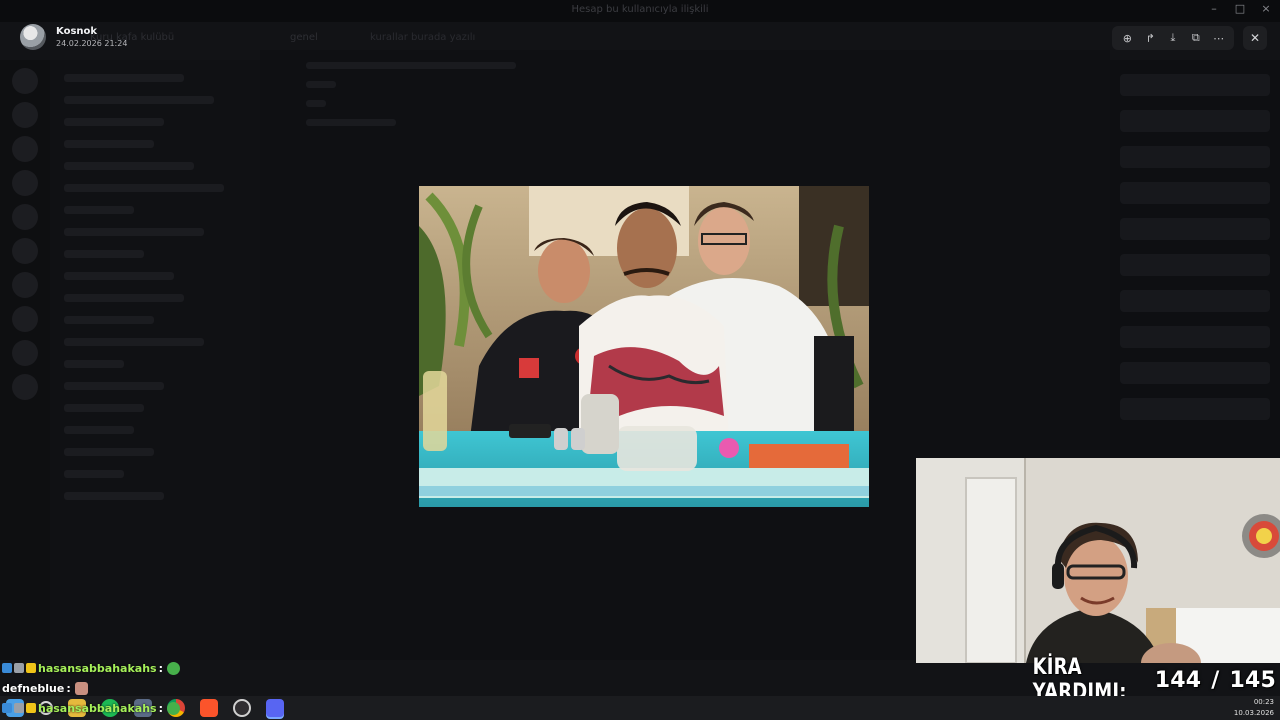 This screenshot has height=720, width=1280. I want to click on webcam-illustration, so click(1098, 560).